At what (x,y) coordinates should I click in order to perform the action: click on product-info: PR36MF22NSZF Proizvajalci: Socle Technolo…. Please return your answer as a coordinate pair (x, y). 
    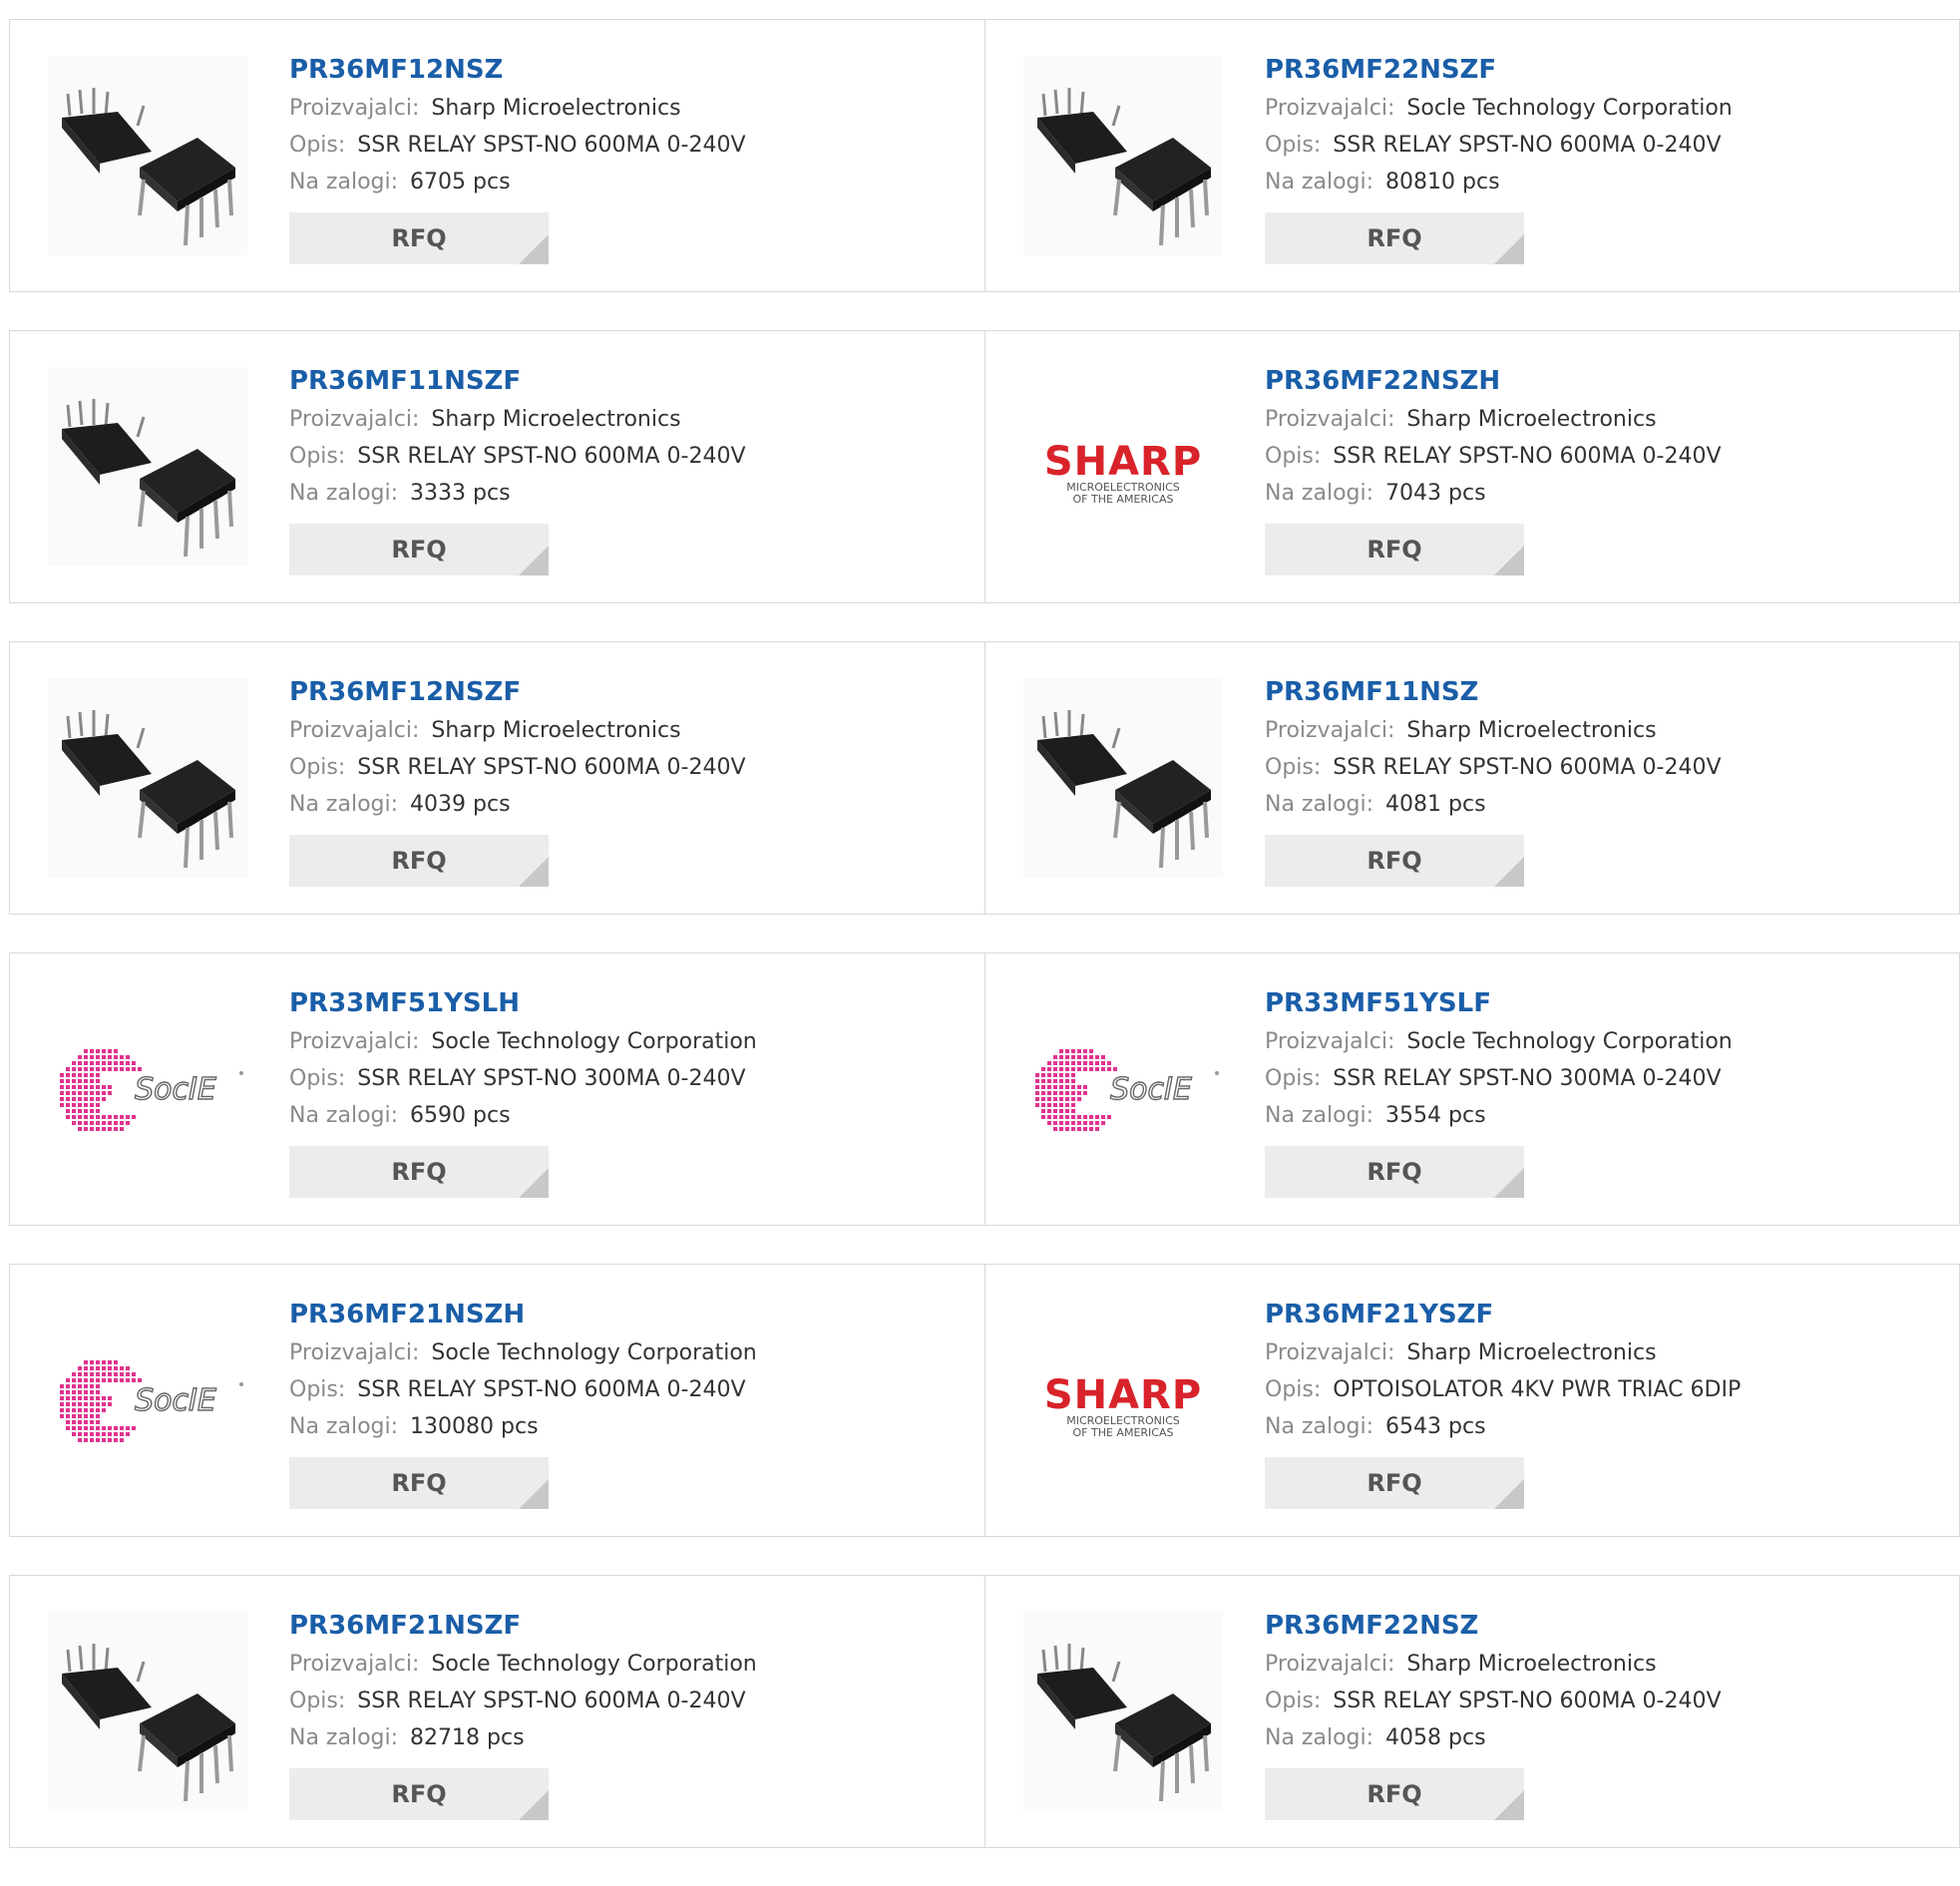
    Looking at the image, I should click on (1499, 157).